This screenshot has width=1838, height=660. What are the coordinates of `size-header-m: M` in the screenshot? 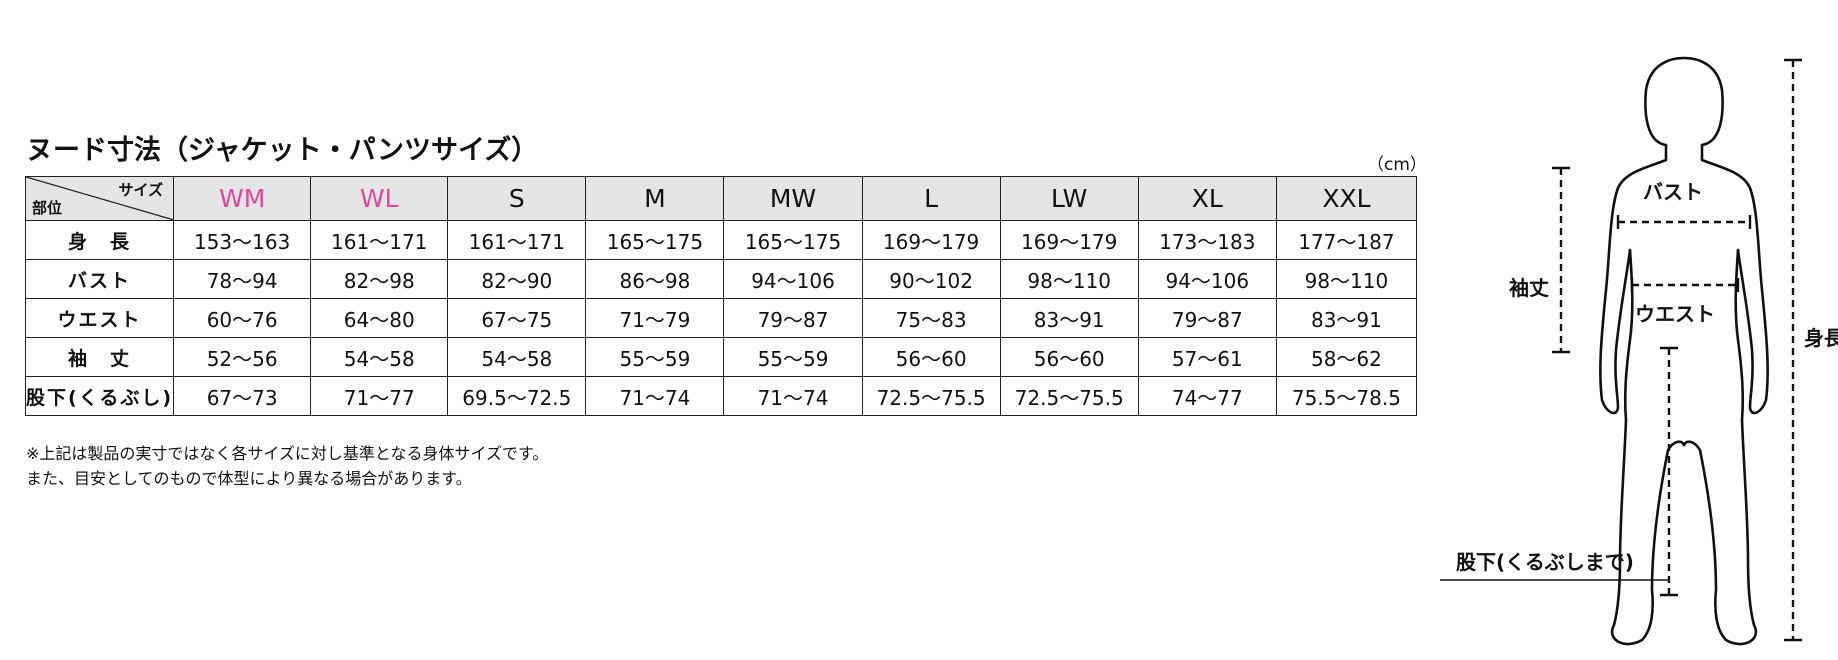 It's located at (655, 198).